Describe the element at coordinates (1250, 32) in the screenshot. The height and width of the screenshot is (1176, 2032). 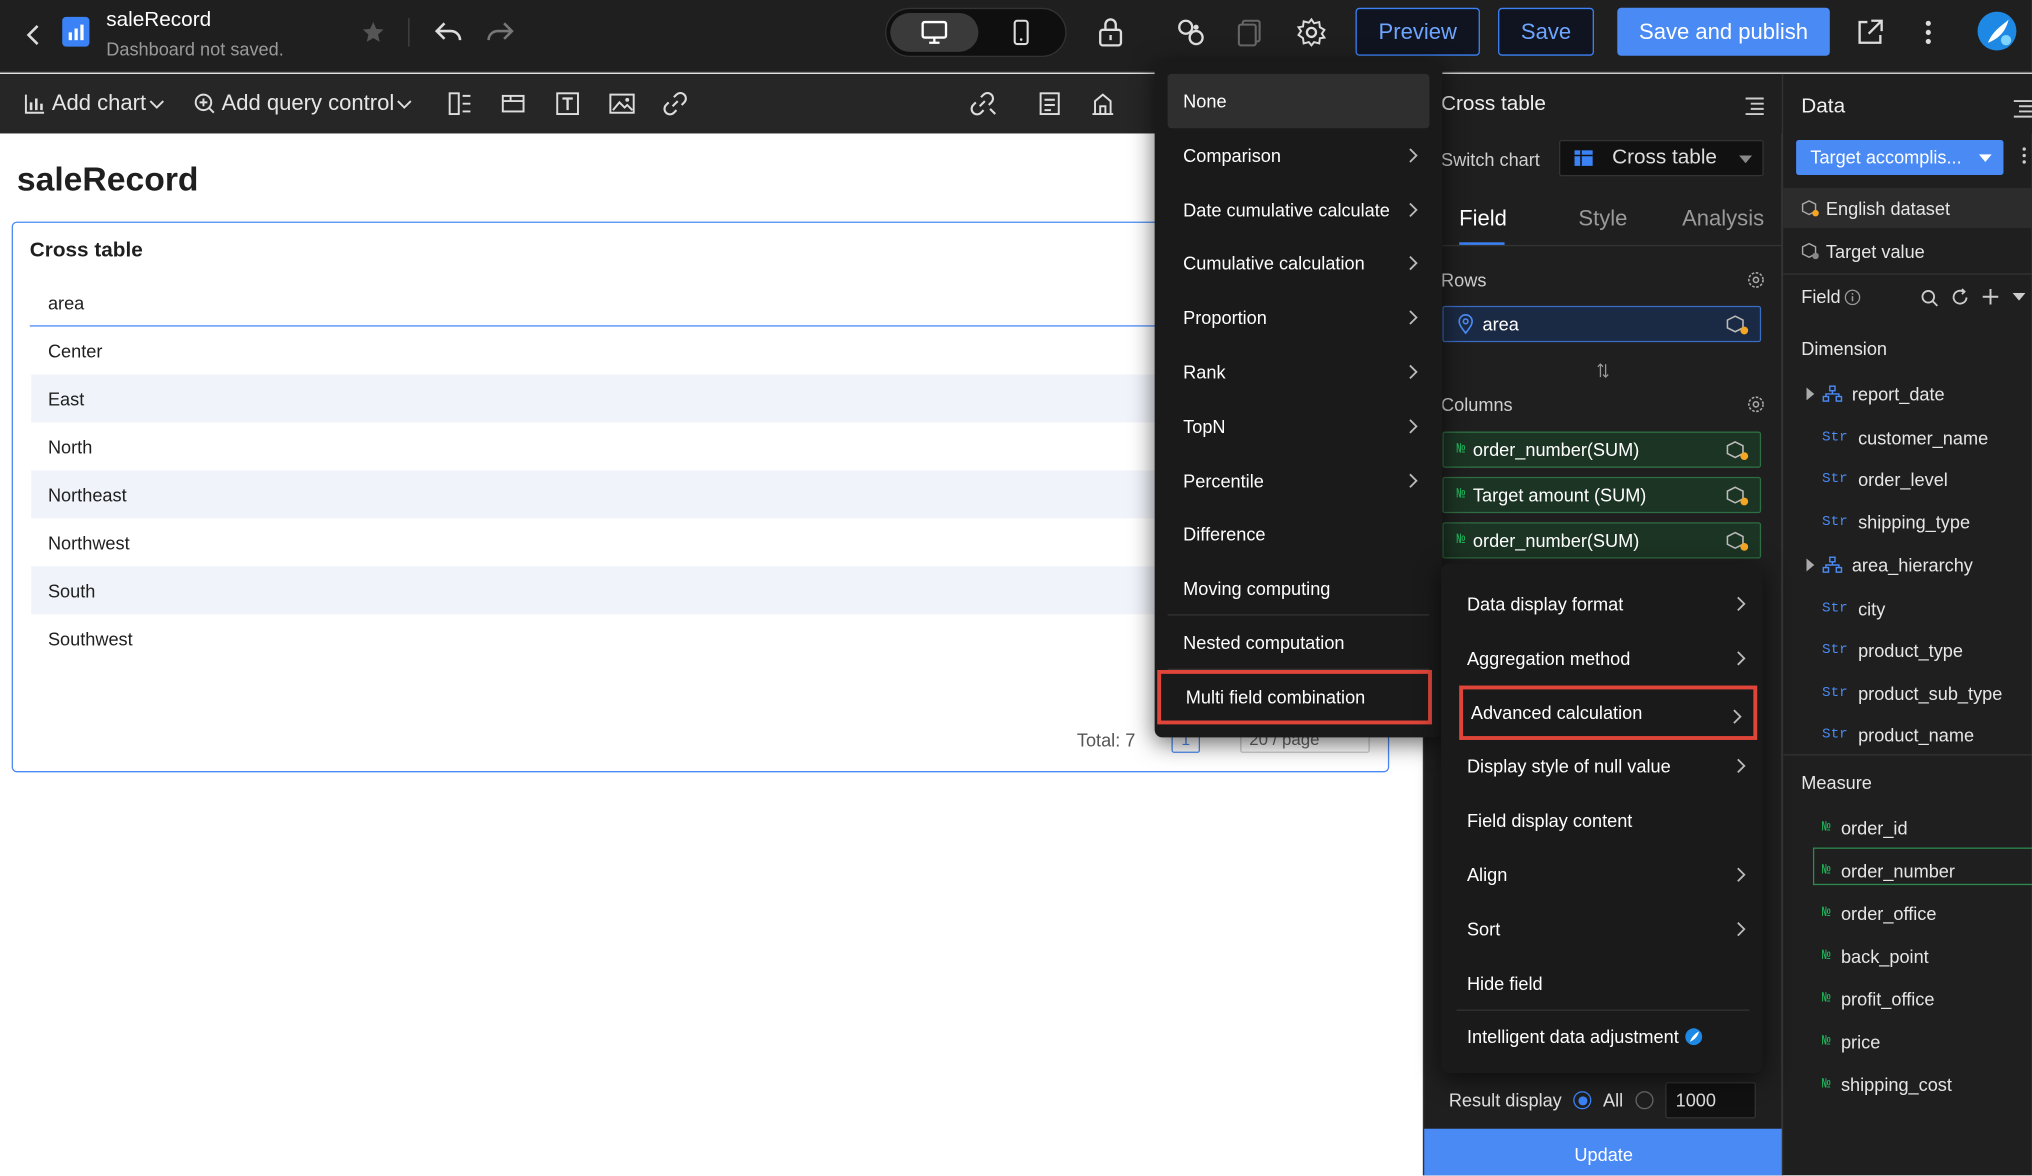
I see `copy-icon` at that location.